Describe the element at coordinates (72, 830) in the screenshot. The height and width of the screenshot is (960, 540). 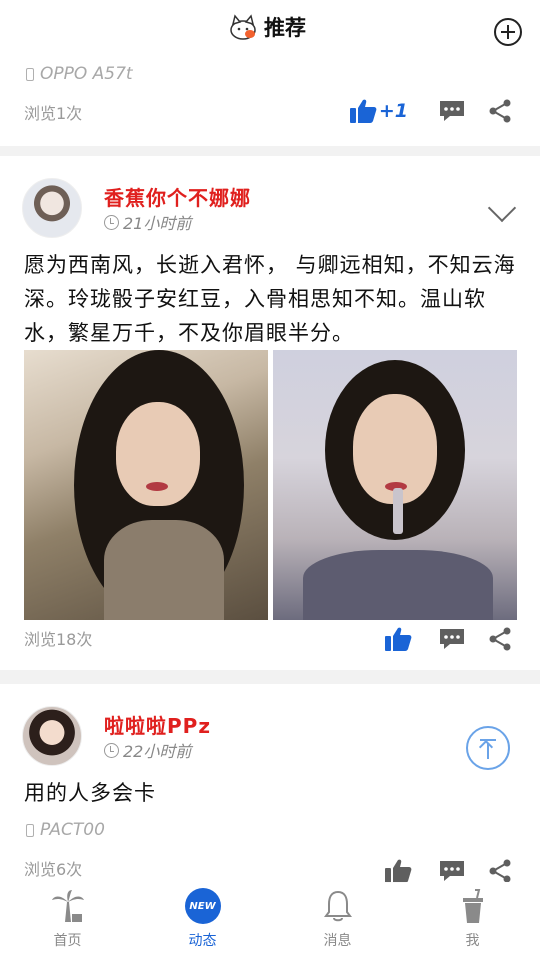
I see `device-name: PACT00` at that location.